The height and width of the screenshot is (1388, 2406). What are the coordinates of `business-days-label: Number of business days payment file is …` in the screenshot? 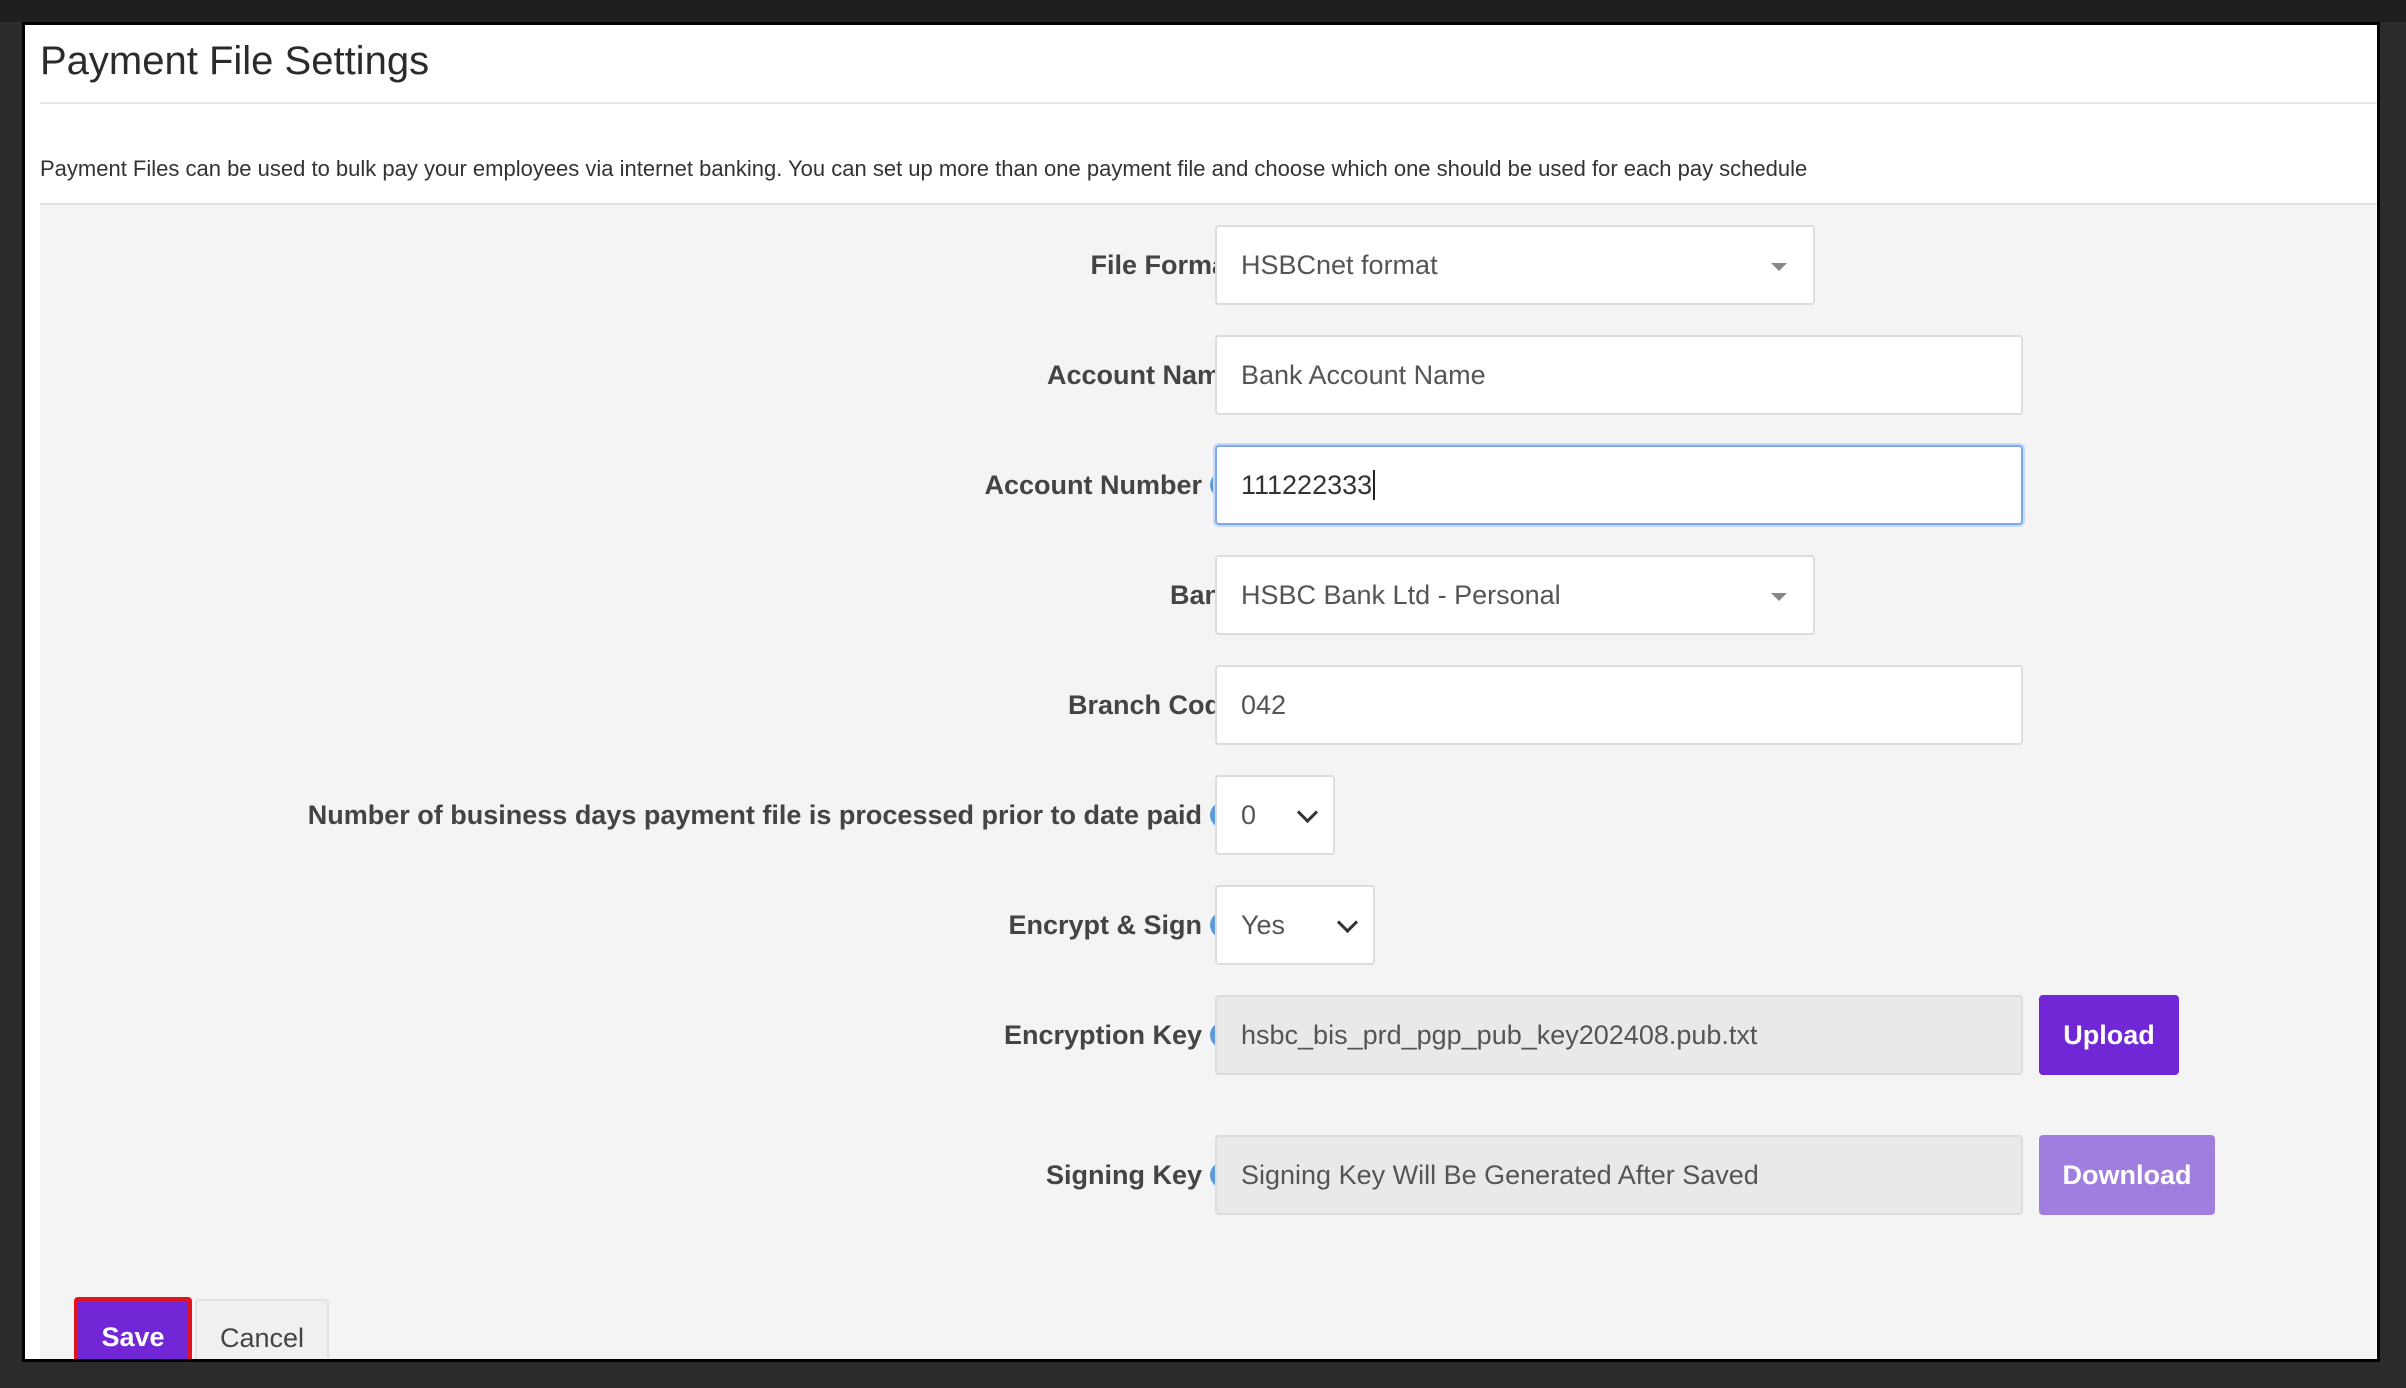 It's located at (772, 815).